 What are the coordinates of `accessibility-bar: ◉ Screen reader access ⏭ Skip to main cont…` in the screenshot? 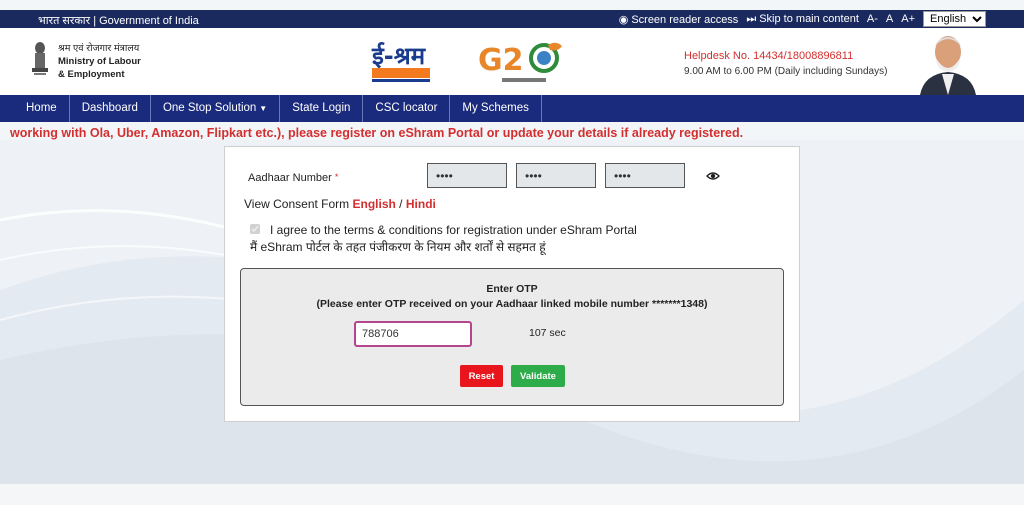 It's located at (802, 19).